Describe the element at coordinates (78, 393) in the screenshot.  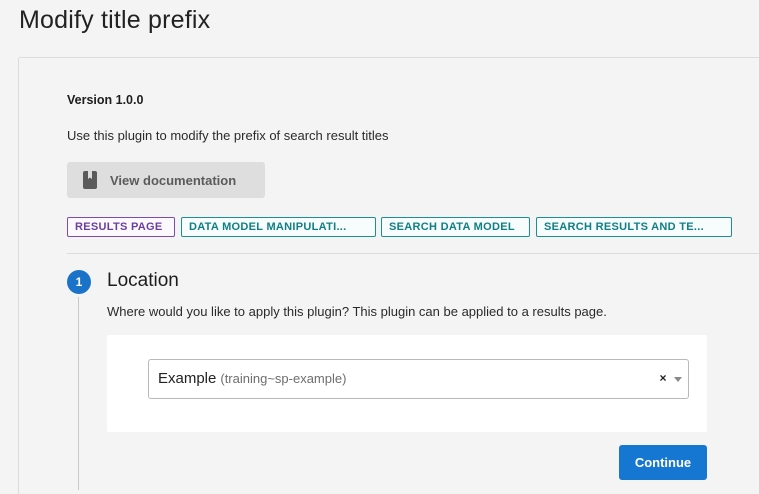
I see `step-rail` at that location.